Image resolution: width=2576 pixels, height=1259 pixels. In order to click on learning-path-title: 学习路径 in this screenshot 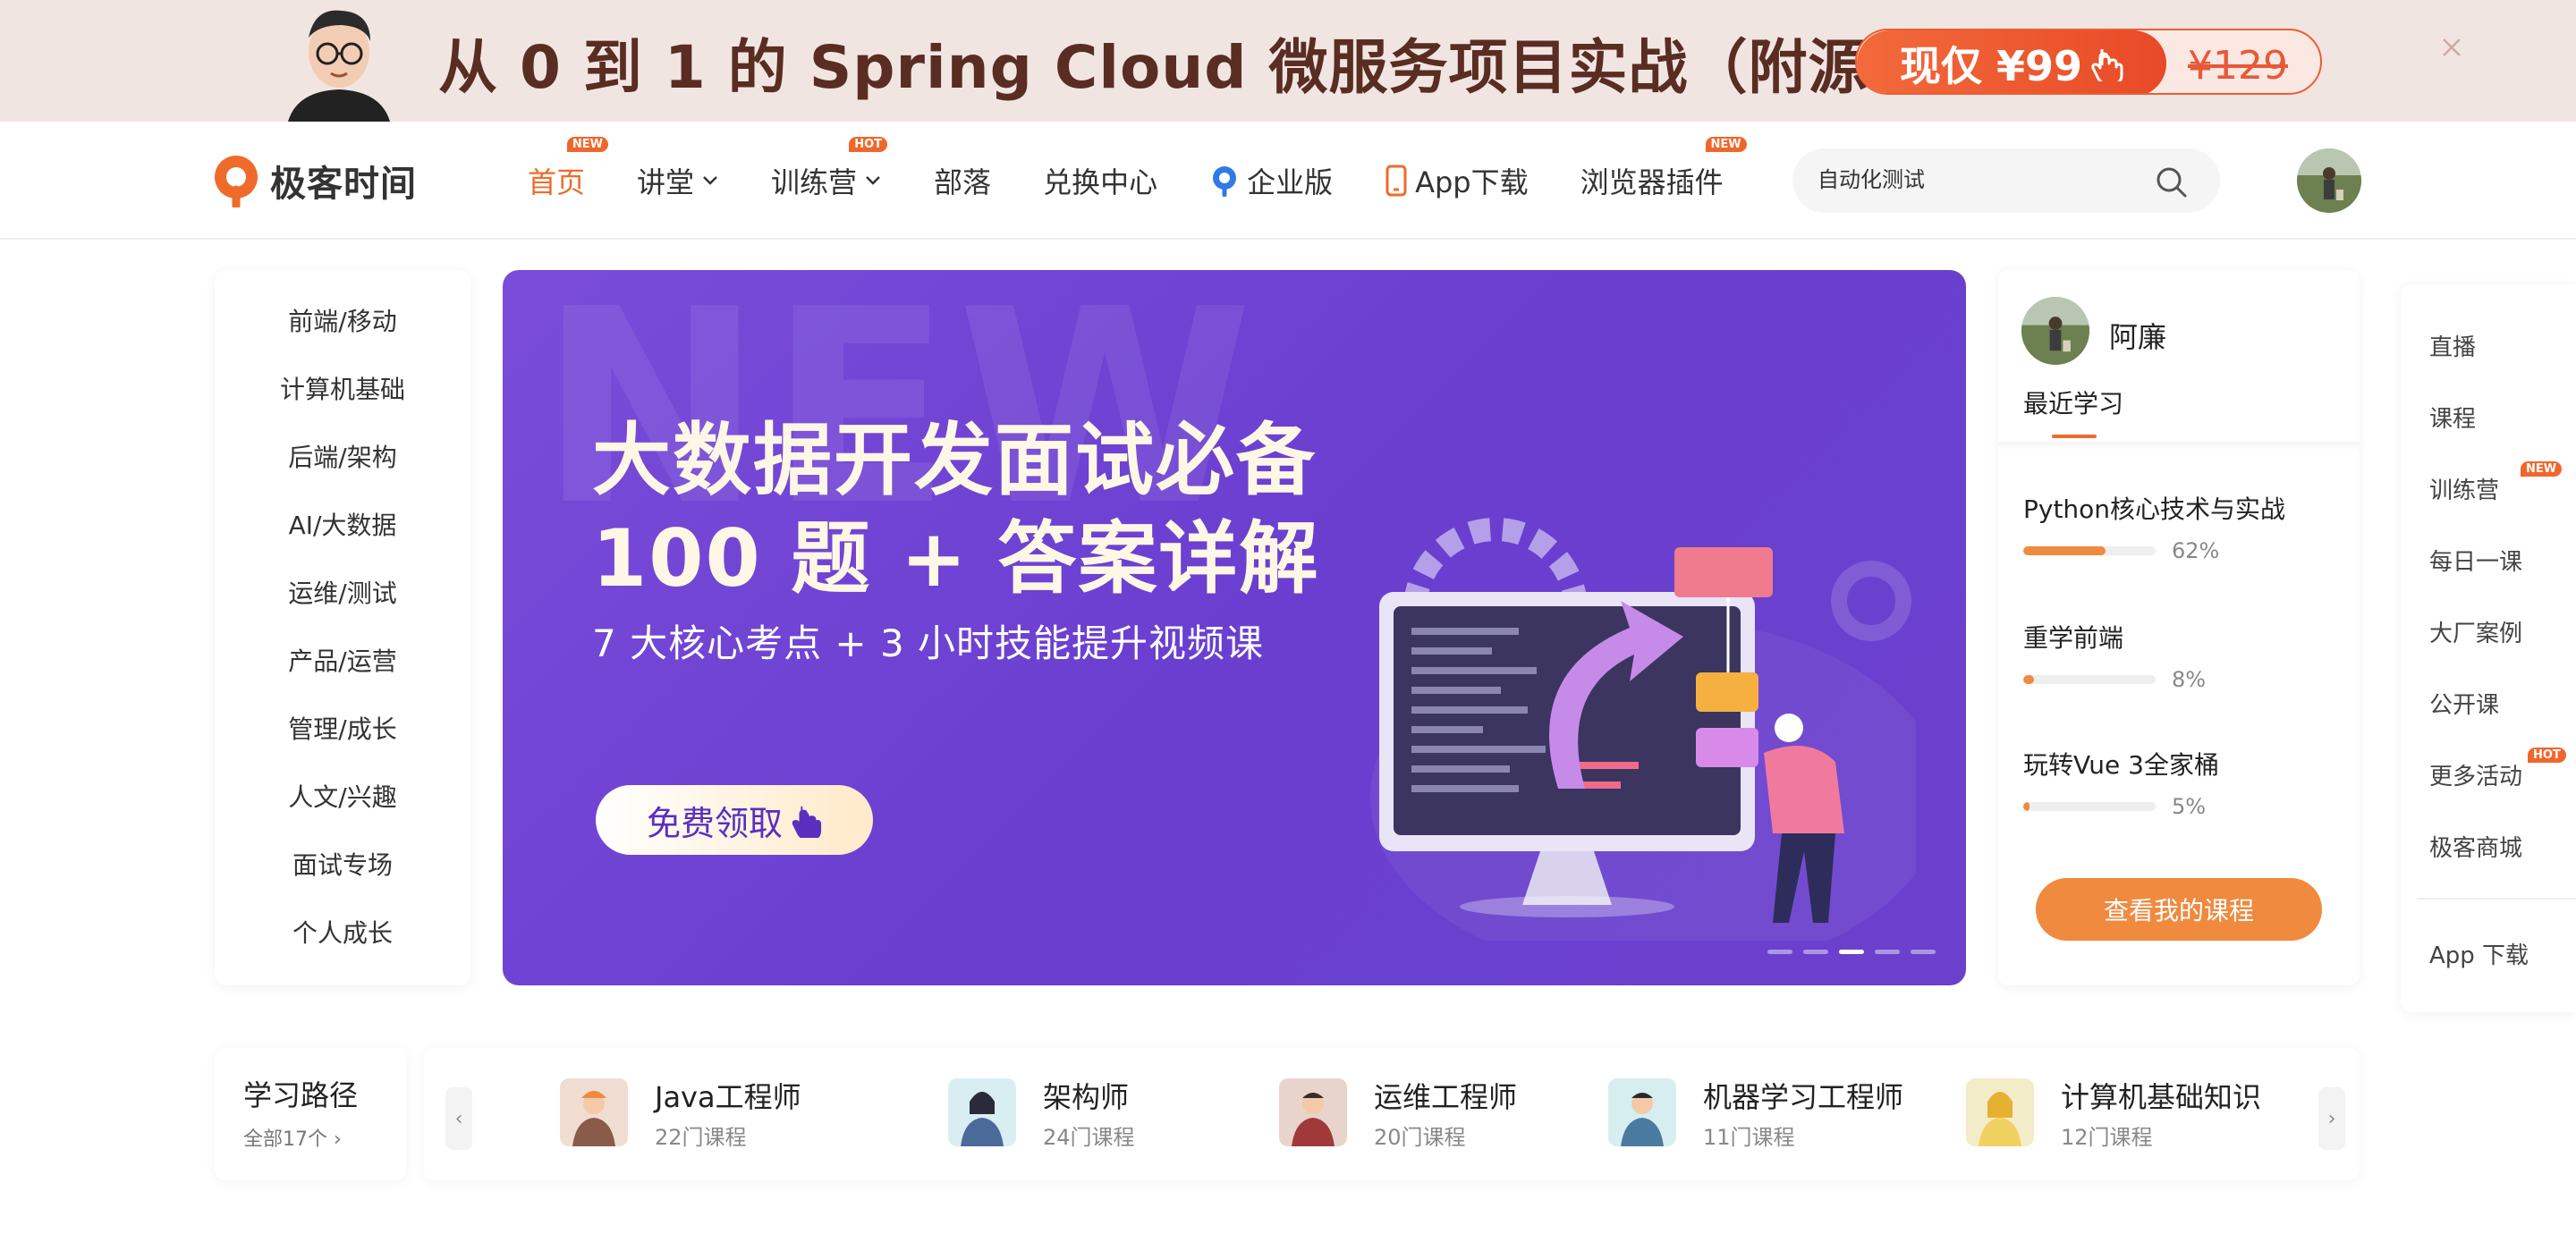, I will do `click(301, 1095)`.